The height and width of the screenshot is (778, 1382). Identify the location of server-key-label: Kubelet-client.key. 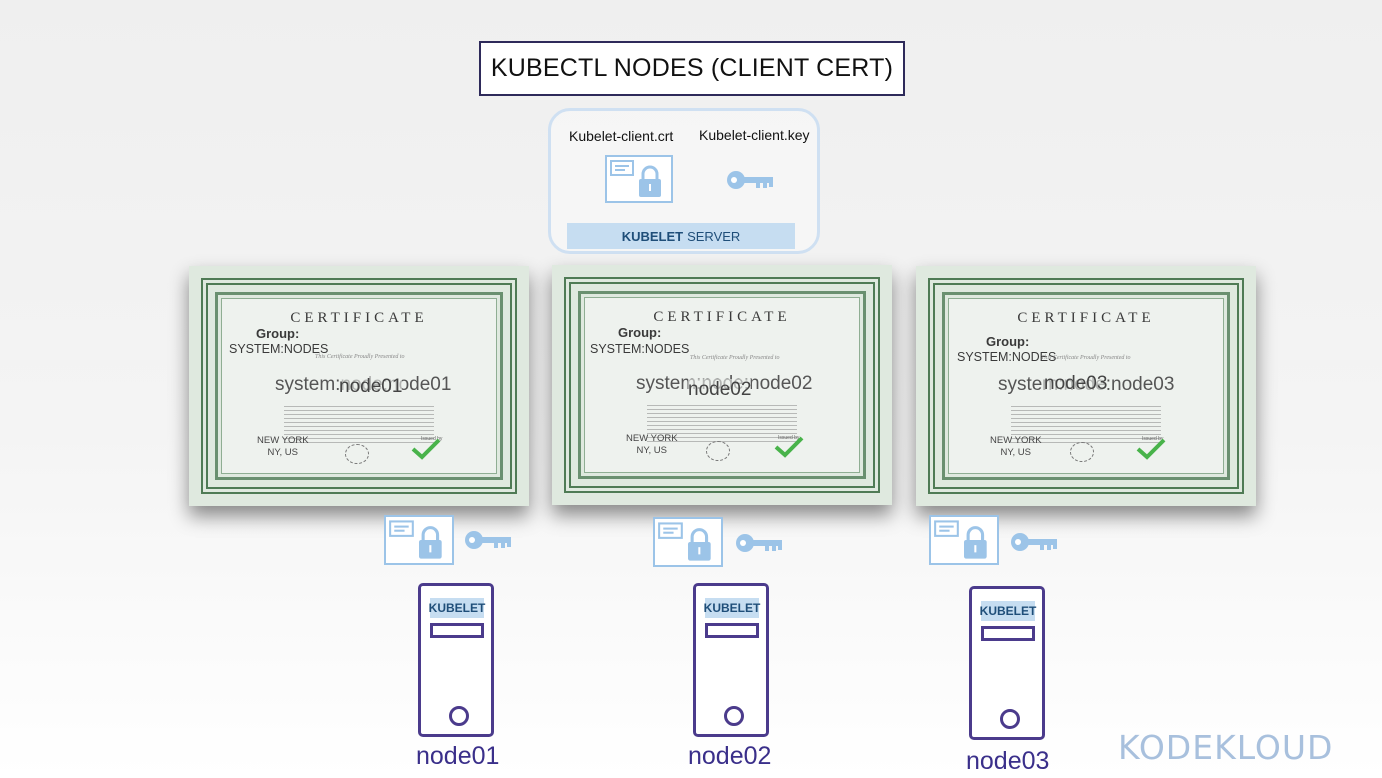
(754, 135).